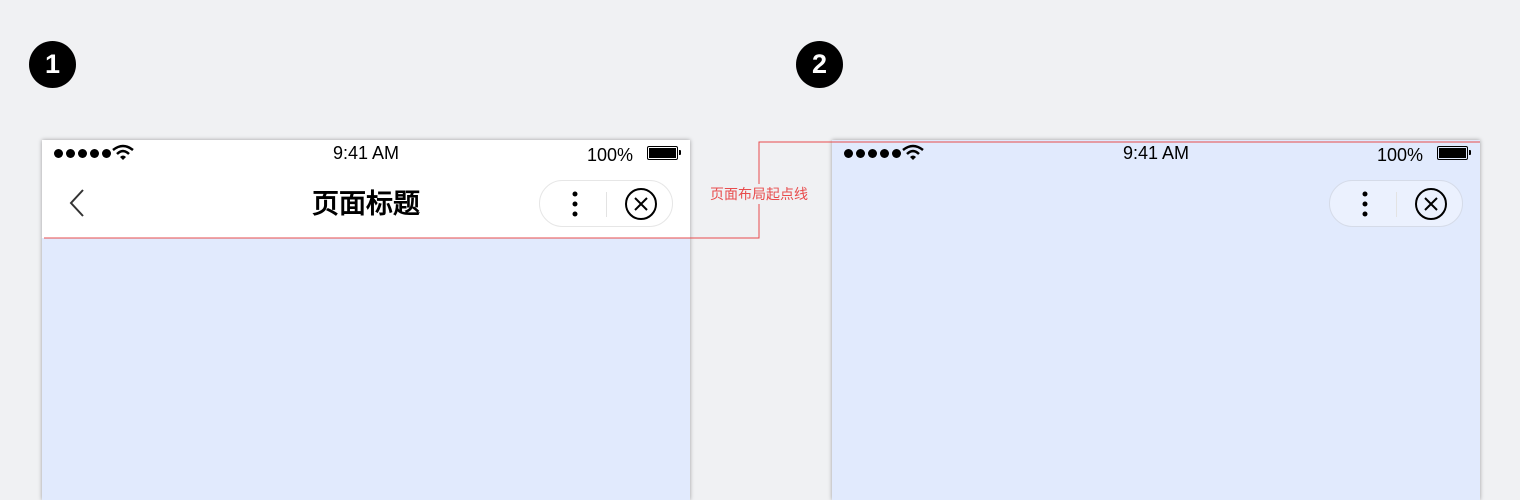 This screenshot has height=500, width=1520. What do you see at coordinates (366, 189) in the screenshot?
I see `navigation-bar: 9:41 AM 100% 页面标题` at bounding box center [366, 189].